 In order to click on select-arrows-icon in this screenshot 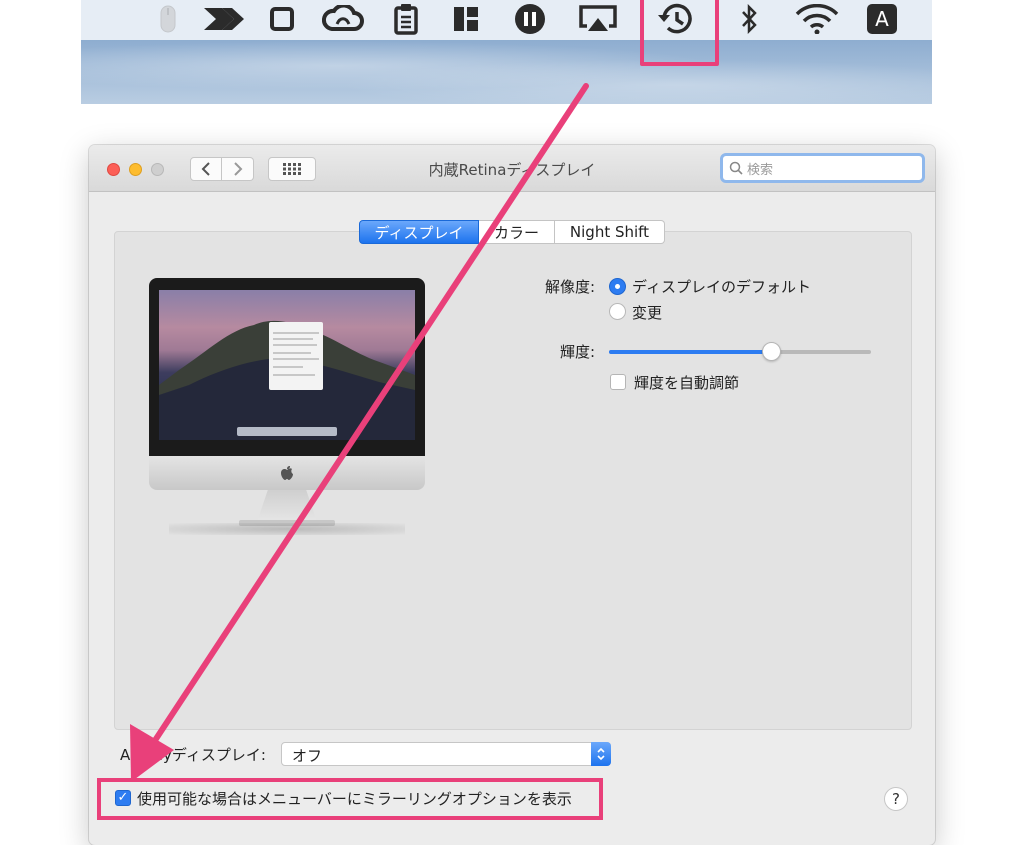, I will do `click(601, 754)`.